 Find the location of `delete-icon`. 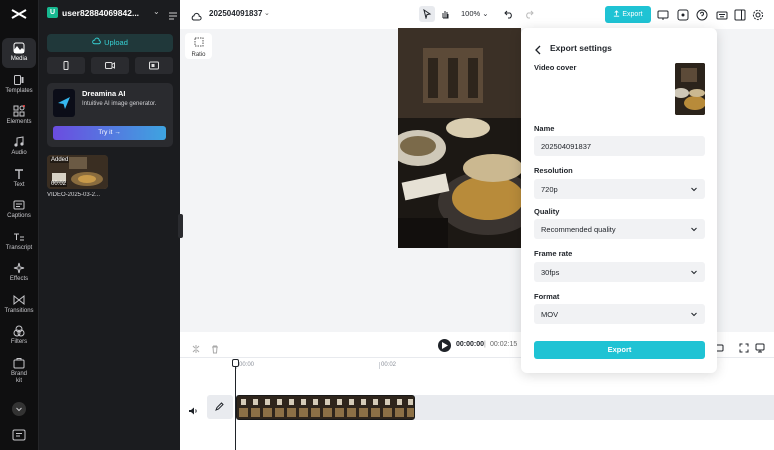

delete-icon is located at coordinates (215, 347).